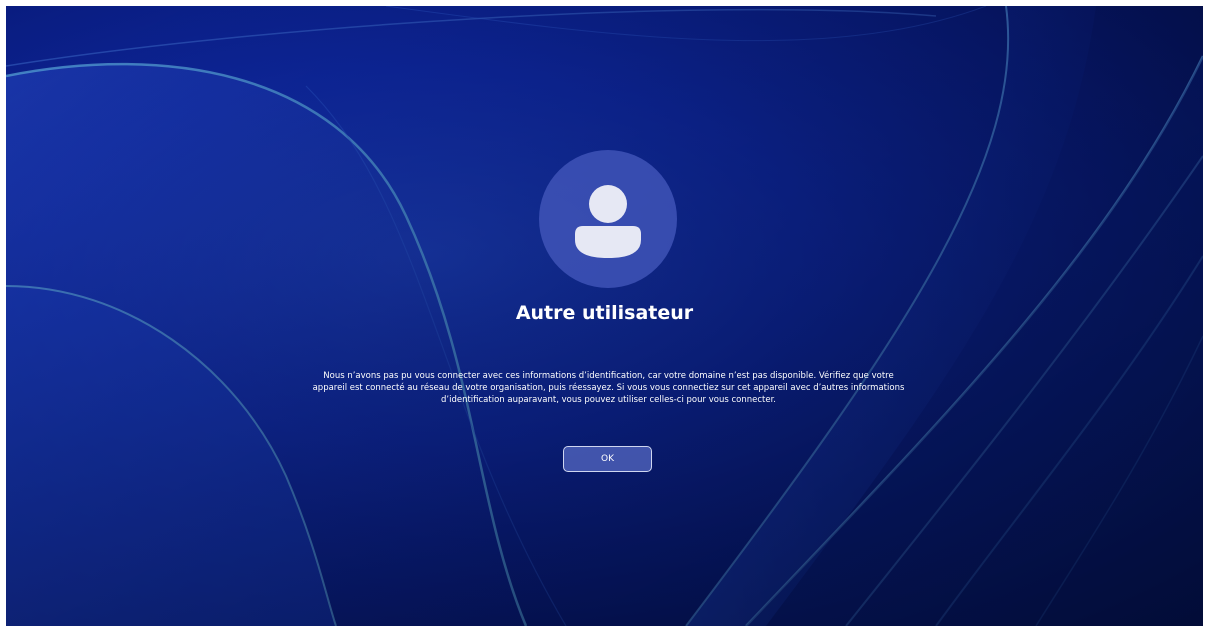  I want to click on user-avatar, so click(608, 219).